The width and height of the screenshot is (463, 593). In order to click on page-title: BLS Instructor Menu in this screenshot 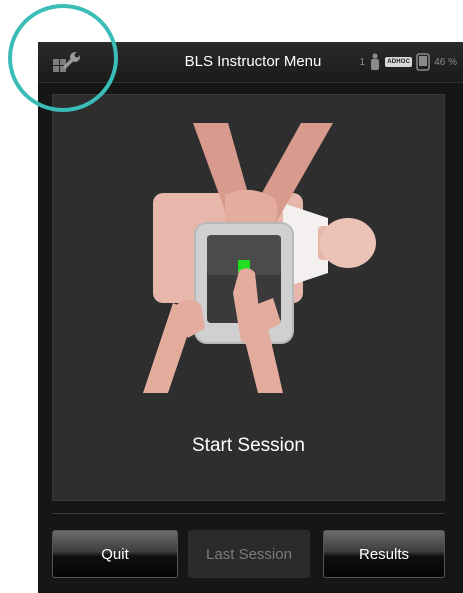, I will do `click(253, 61)`.